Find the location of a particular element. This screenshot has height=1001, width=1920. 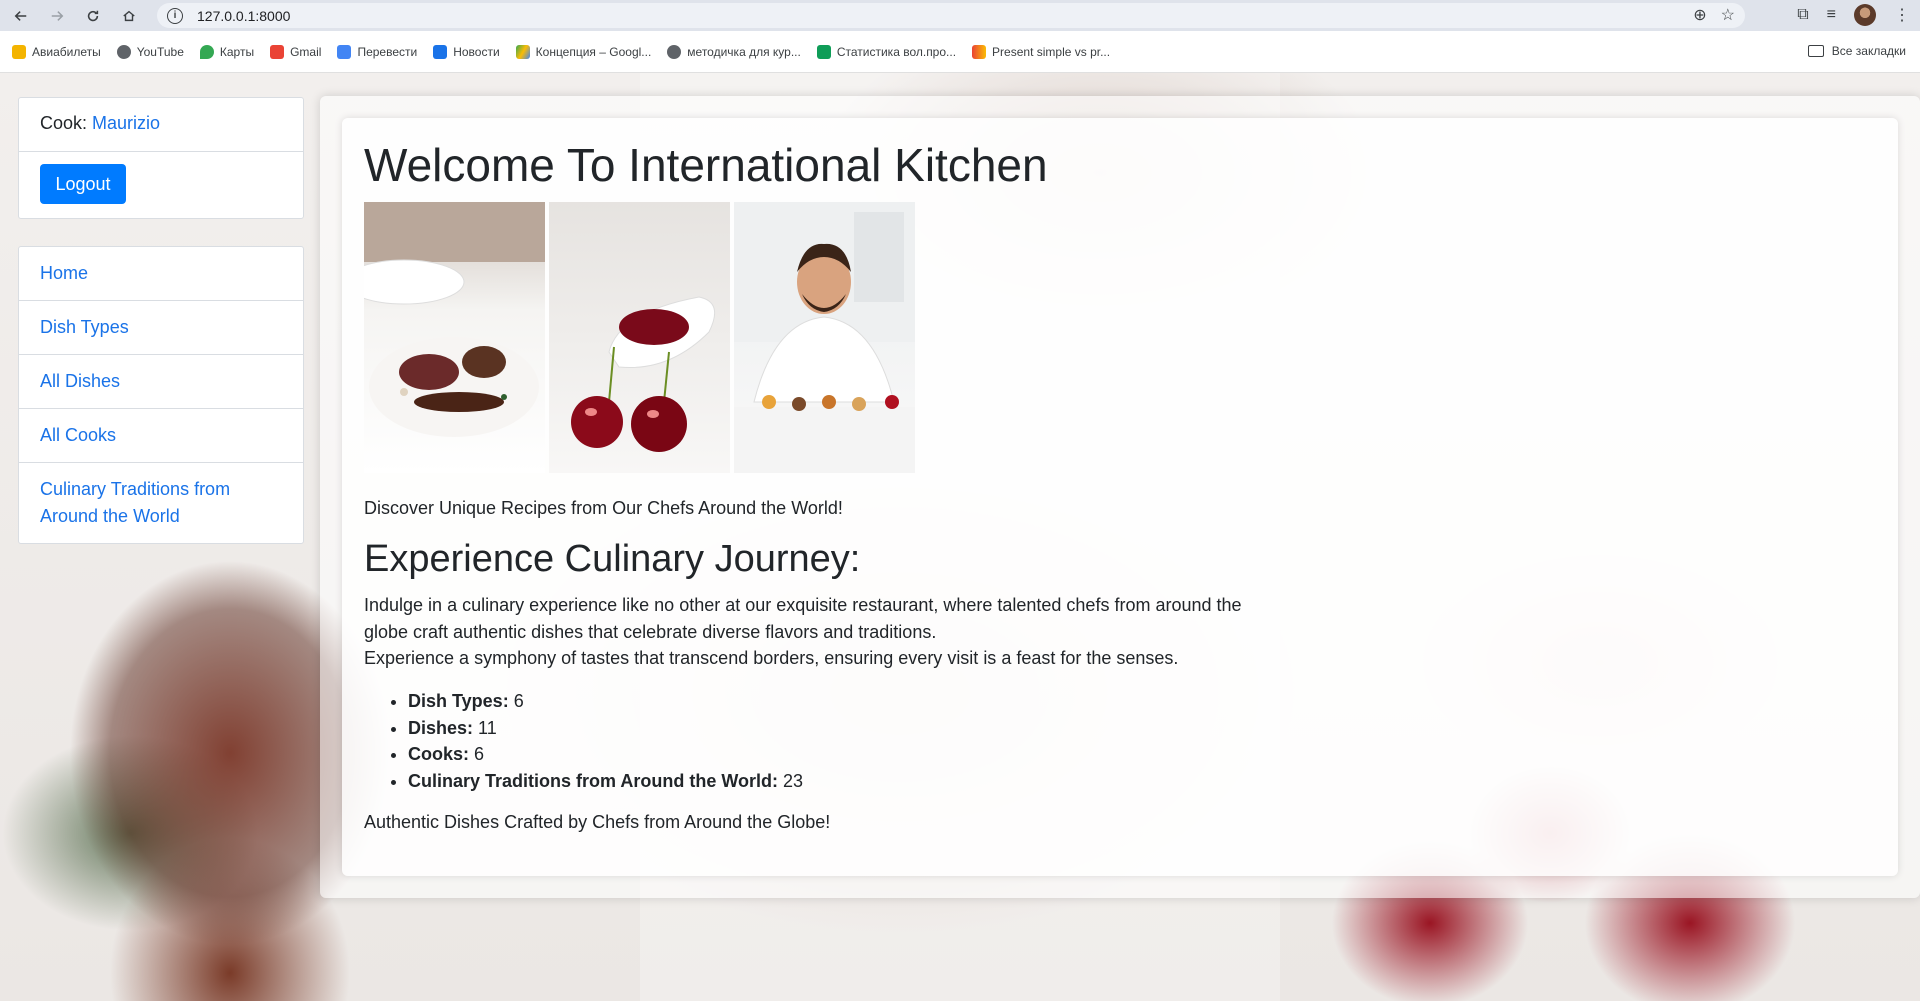

profile-avatar is located at coordinates (1865, 15).